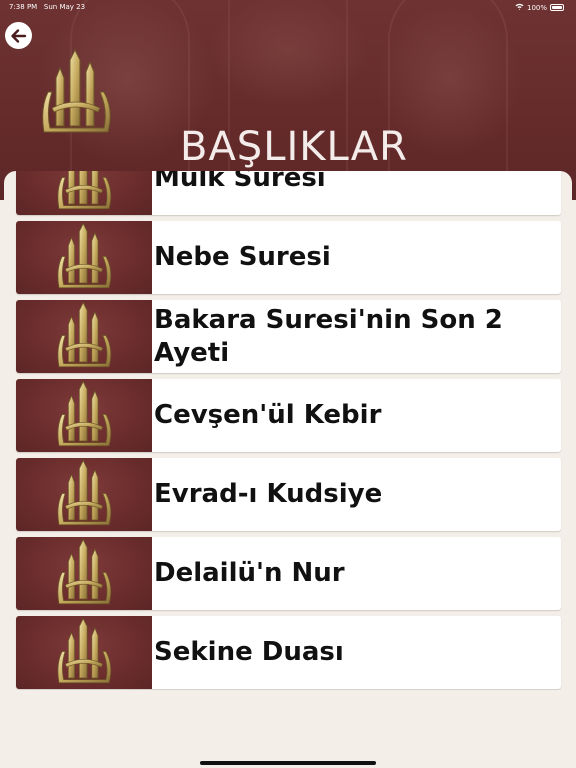 Image resolution: width=576 pixels, height=768 pixels. Describe the element at coordinates (242, 257) in the screenshot. I see `item-label: Nebe Suresi` at that location.